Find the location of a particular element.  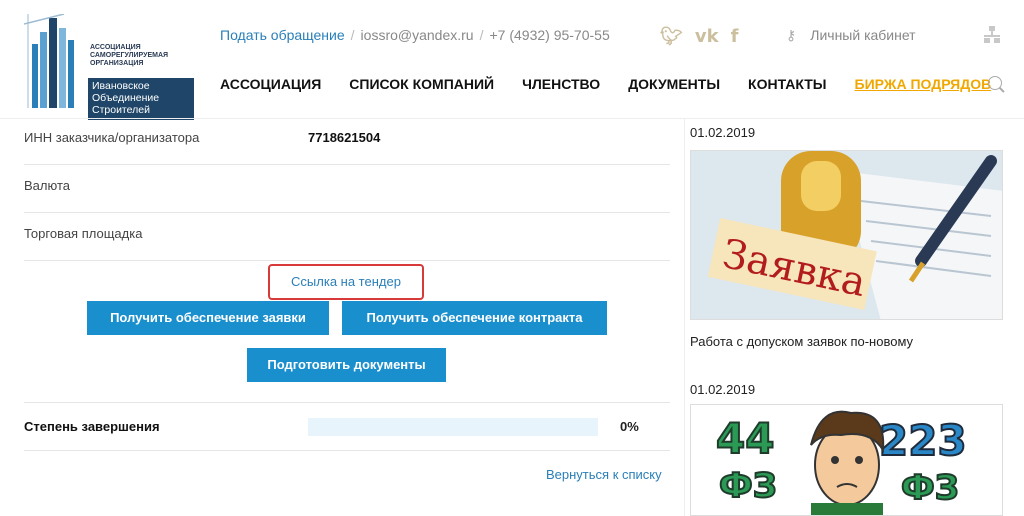

sitemap-icon is located at coordinates (992, 35).